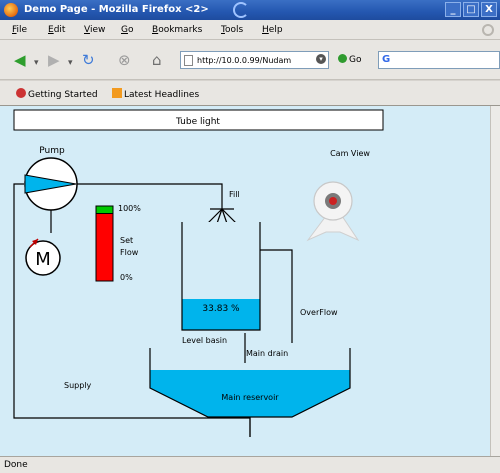 The width and height of the screenshot is (500, 473). Describe the element at coordinates (94, 30) in the screenshot. I see `menu-view: View` at that location.